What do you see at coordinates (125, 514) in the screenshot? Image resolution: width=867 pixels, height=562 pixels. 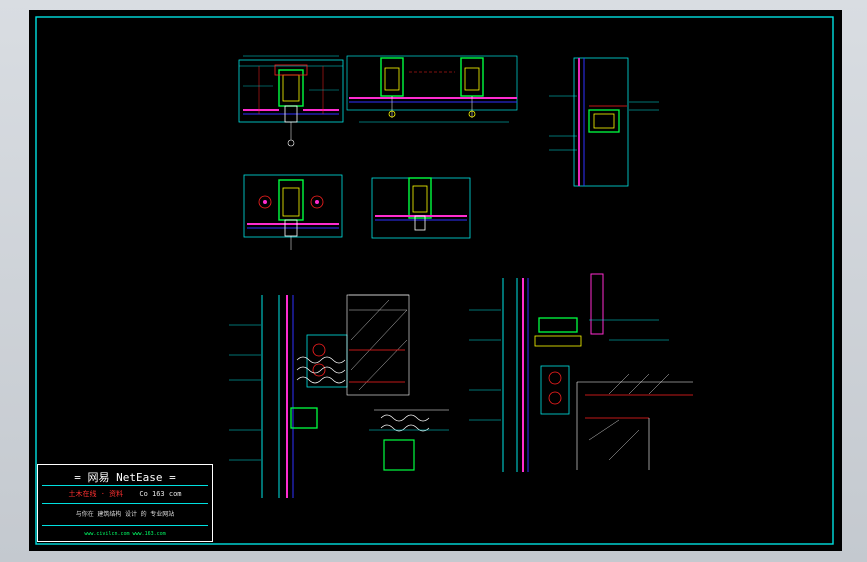 I see `title-block-info: 与你在 建筑结构 设计 的 专业网站` at bounding box center [125, 514].